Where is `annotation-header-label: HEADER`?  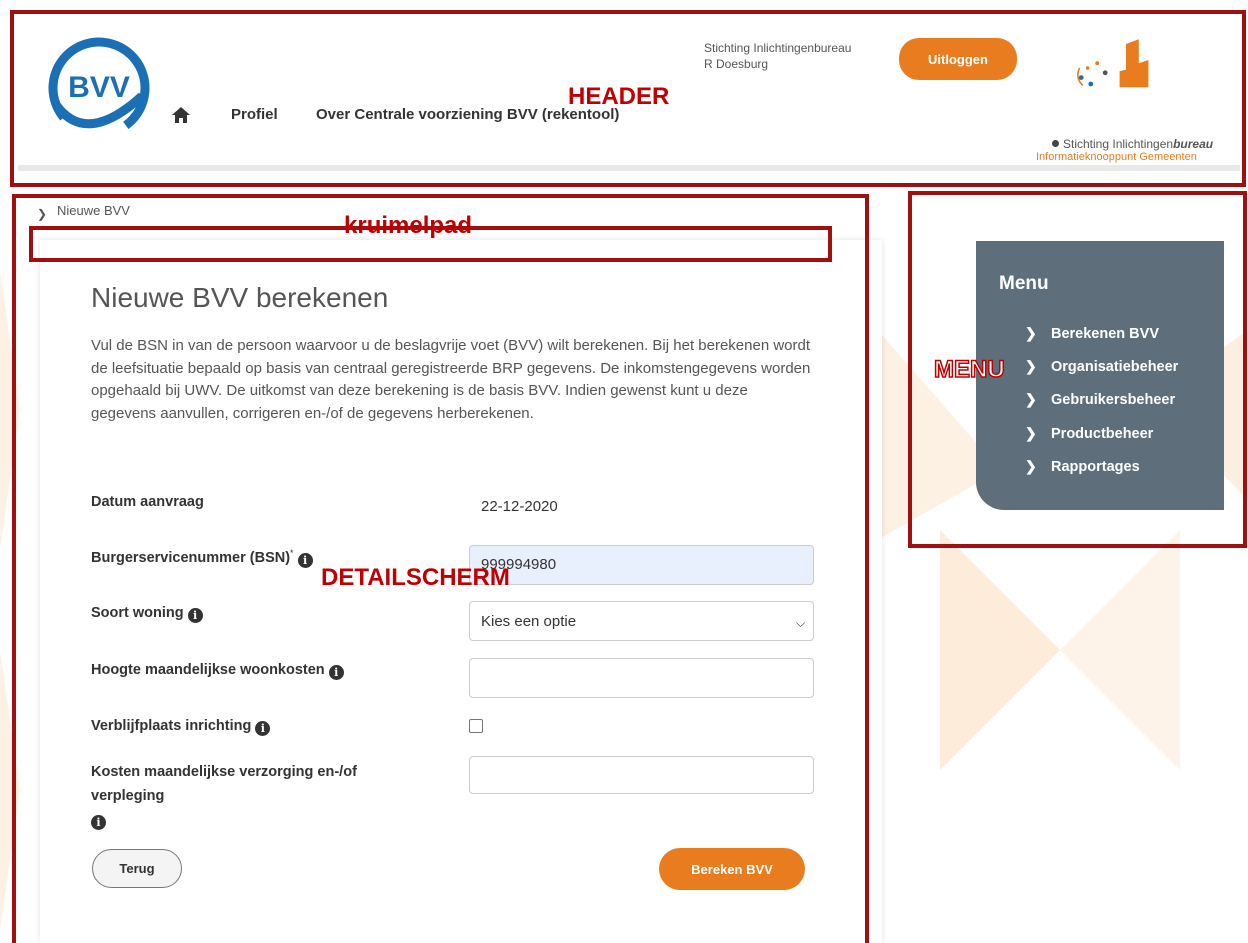
annotation-header-label: HEADER is located at coordinates (619, 96).